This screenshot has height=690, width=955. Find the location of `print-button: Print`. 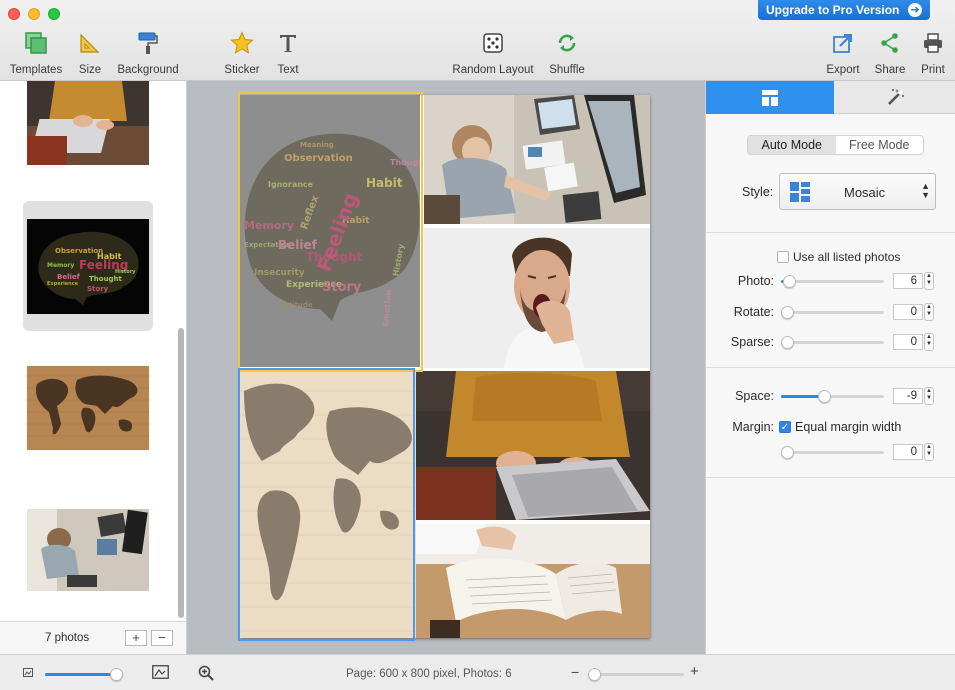

print-button: Print is located at coordinates (933, 53).